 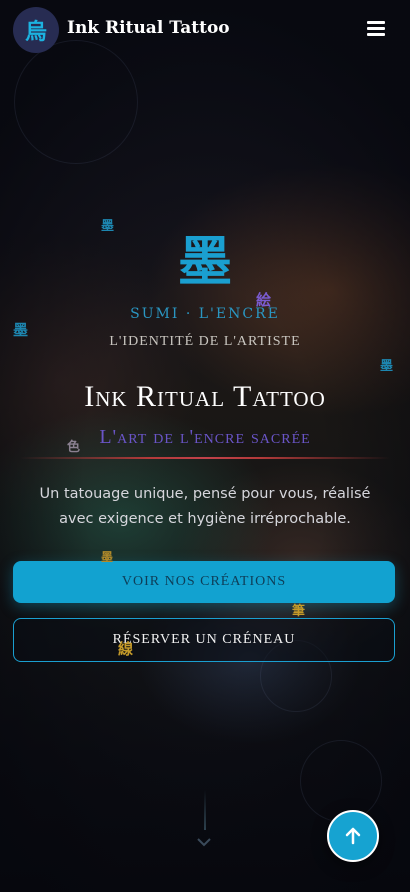 I want to click on arrow-up-icon, so click(x=353, y=836).